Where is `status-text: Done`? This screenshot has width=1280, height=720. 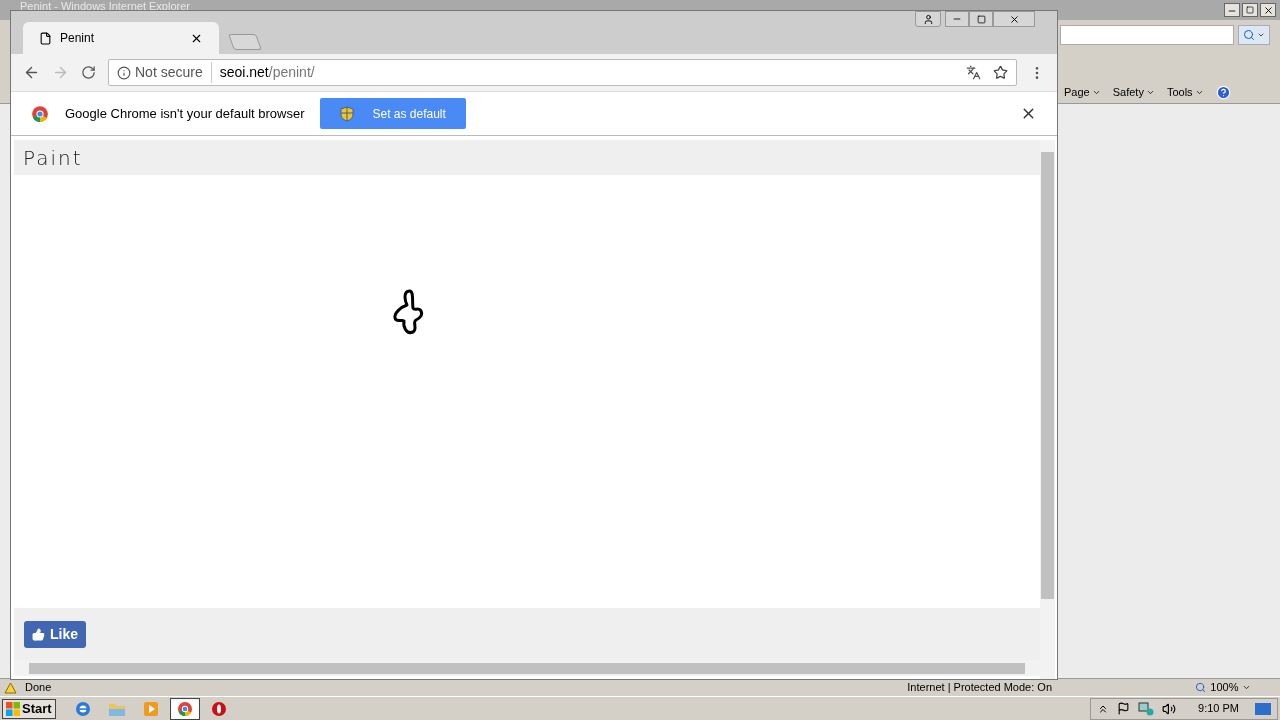 status-text: Done is located at coordinates (38, 688).